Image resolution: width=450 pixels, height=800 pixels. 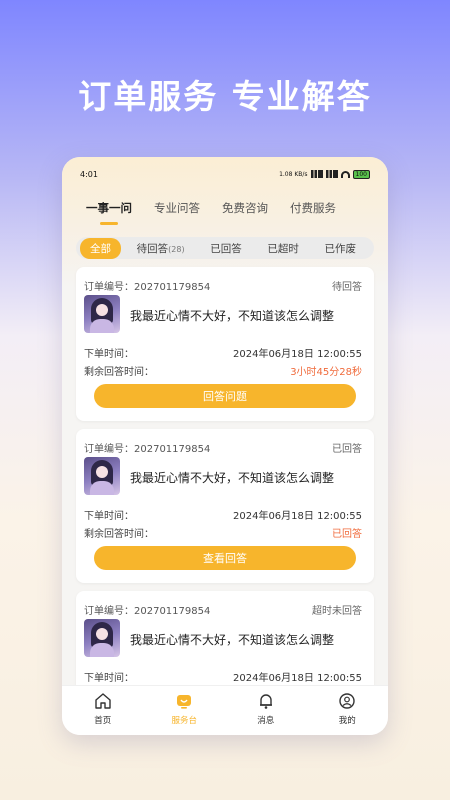 I want to click on tab-paid-service: 付费服务, so click(x=313, y=208).